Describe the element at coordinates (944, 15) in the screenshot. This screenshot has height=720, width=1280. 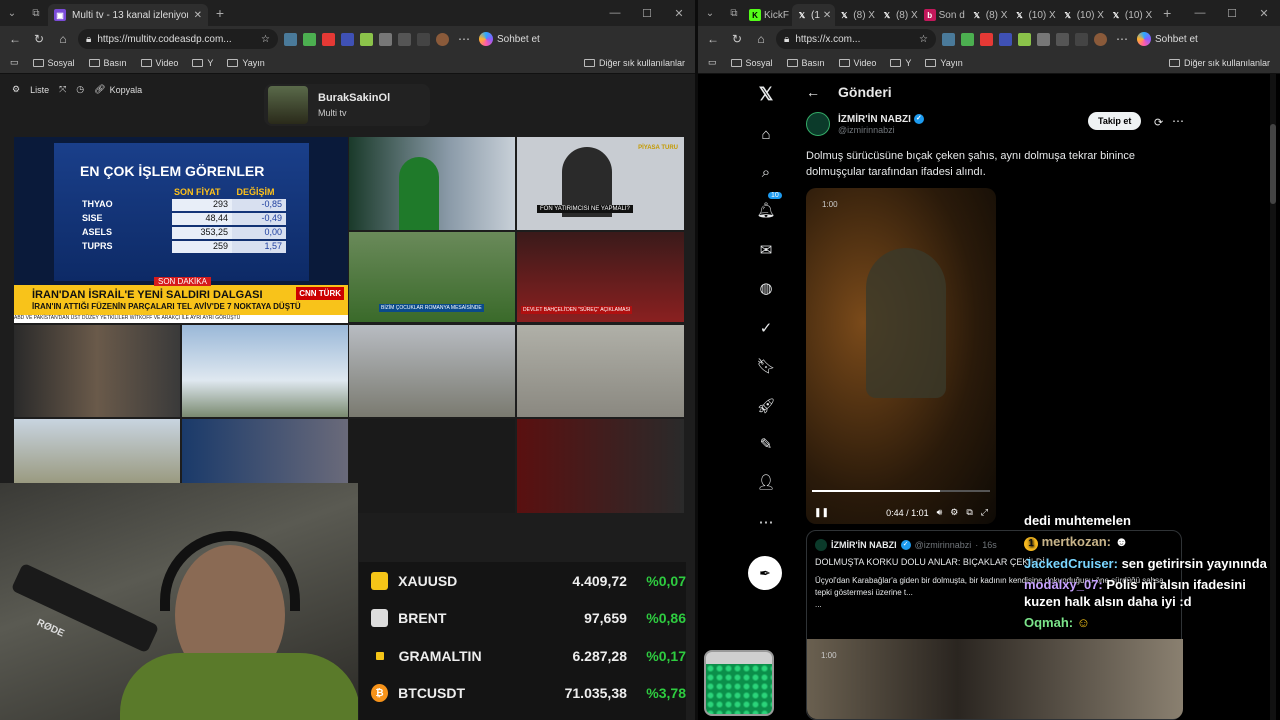
I see `tab-news: b Son d` at that location.